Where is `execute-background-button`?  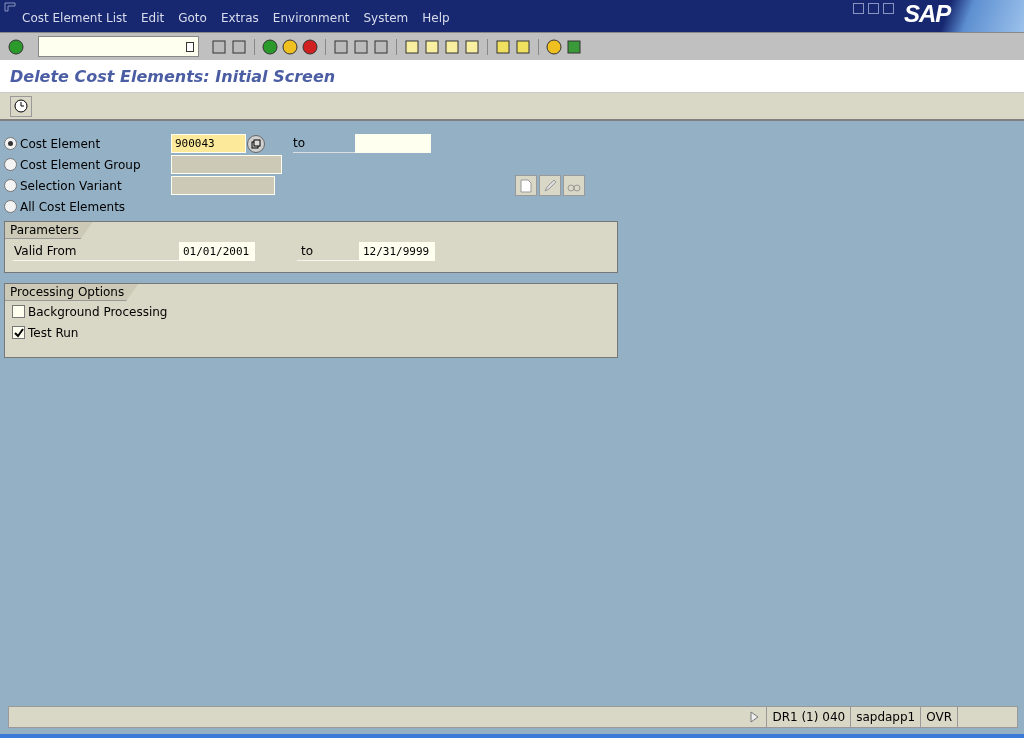 execute-background-button is located at coordinates (21, 106).